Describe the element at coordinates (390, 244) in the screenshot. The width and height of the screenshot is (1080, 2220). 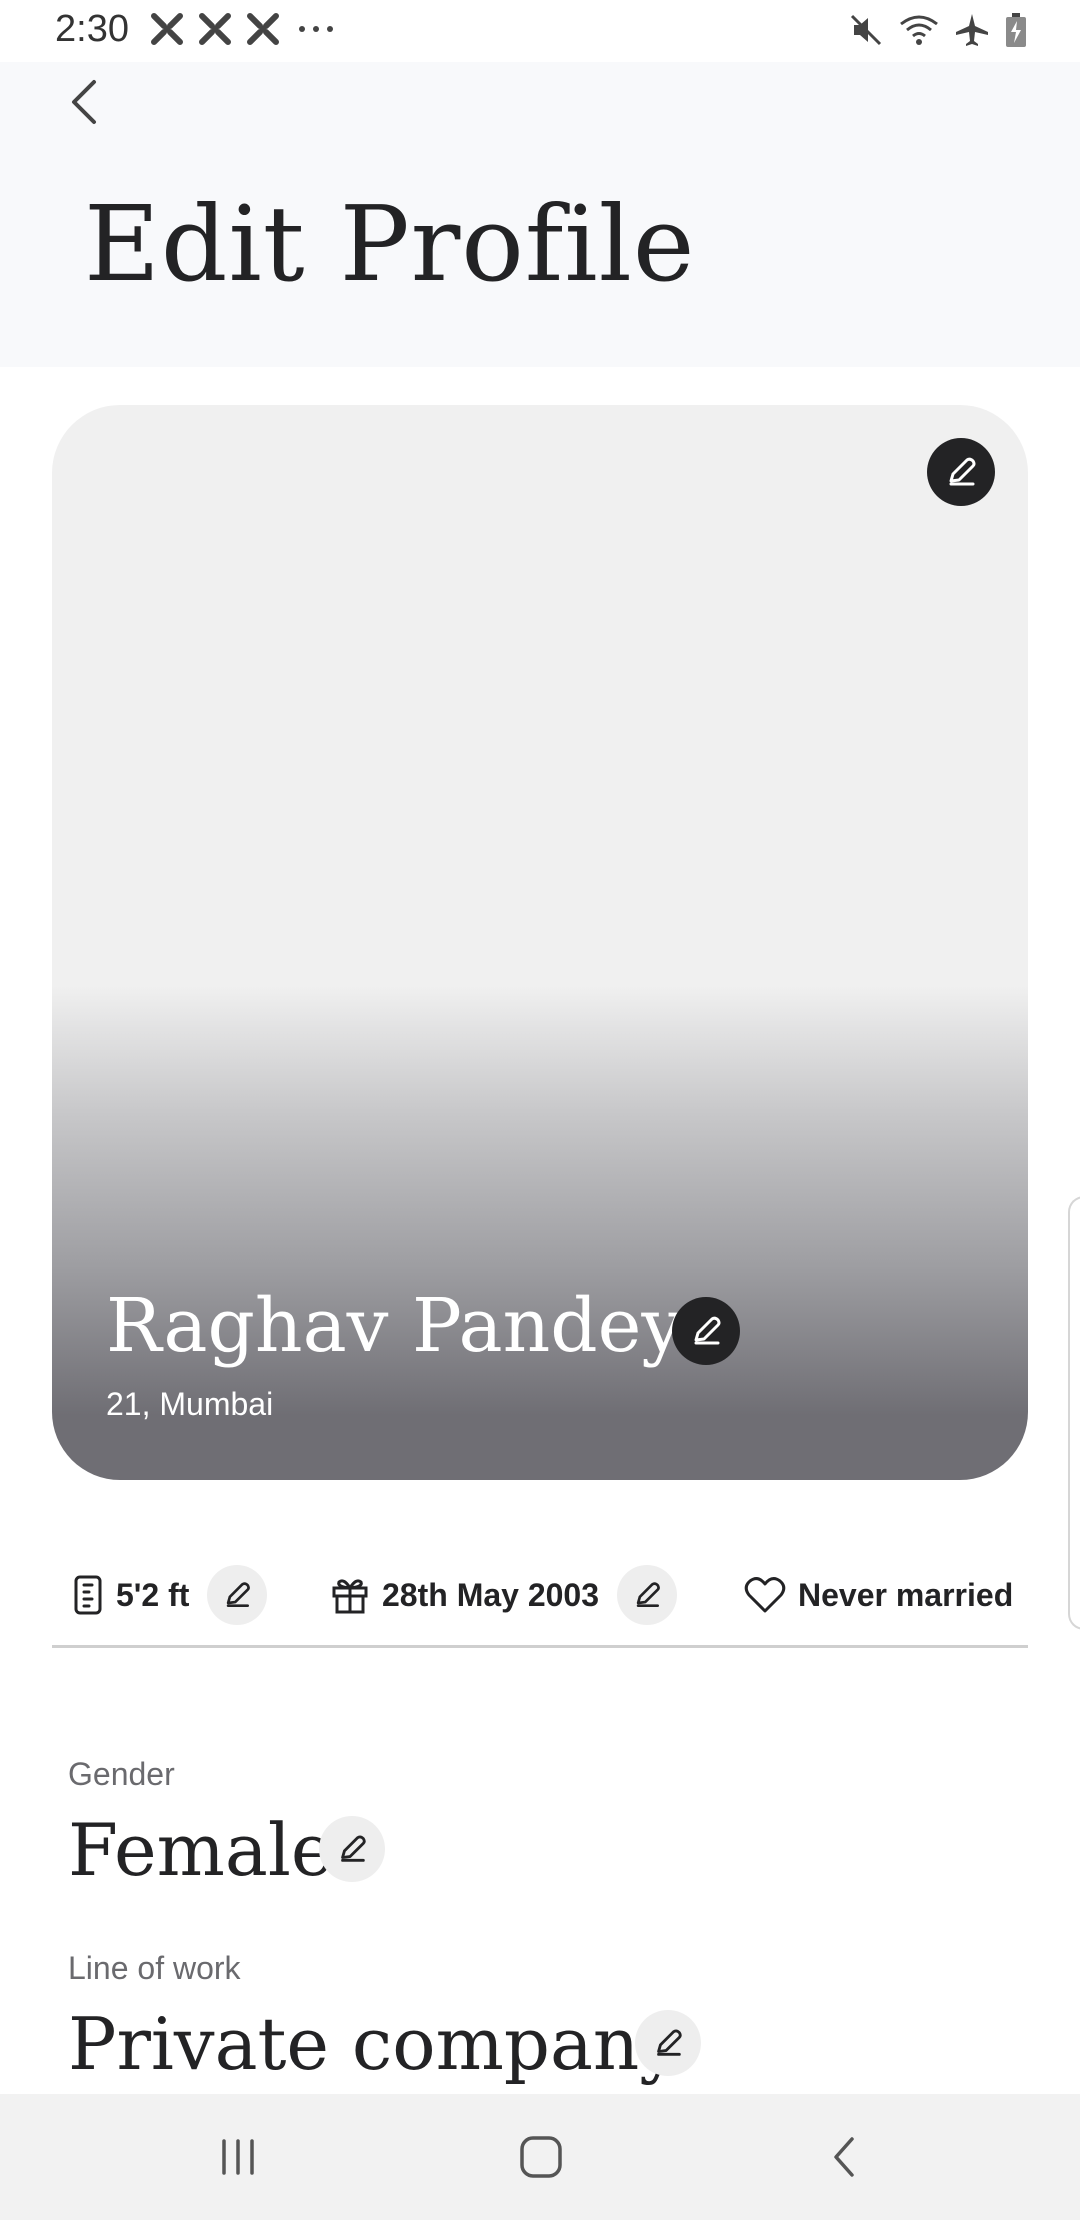
I see `page-title: Edit Profile` at that location.